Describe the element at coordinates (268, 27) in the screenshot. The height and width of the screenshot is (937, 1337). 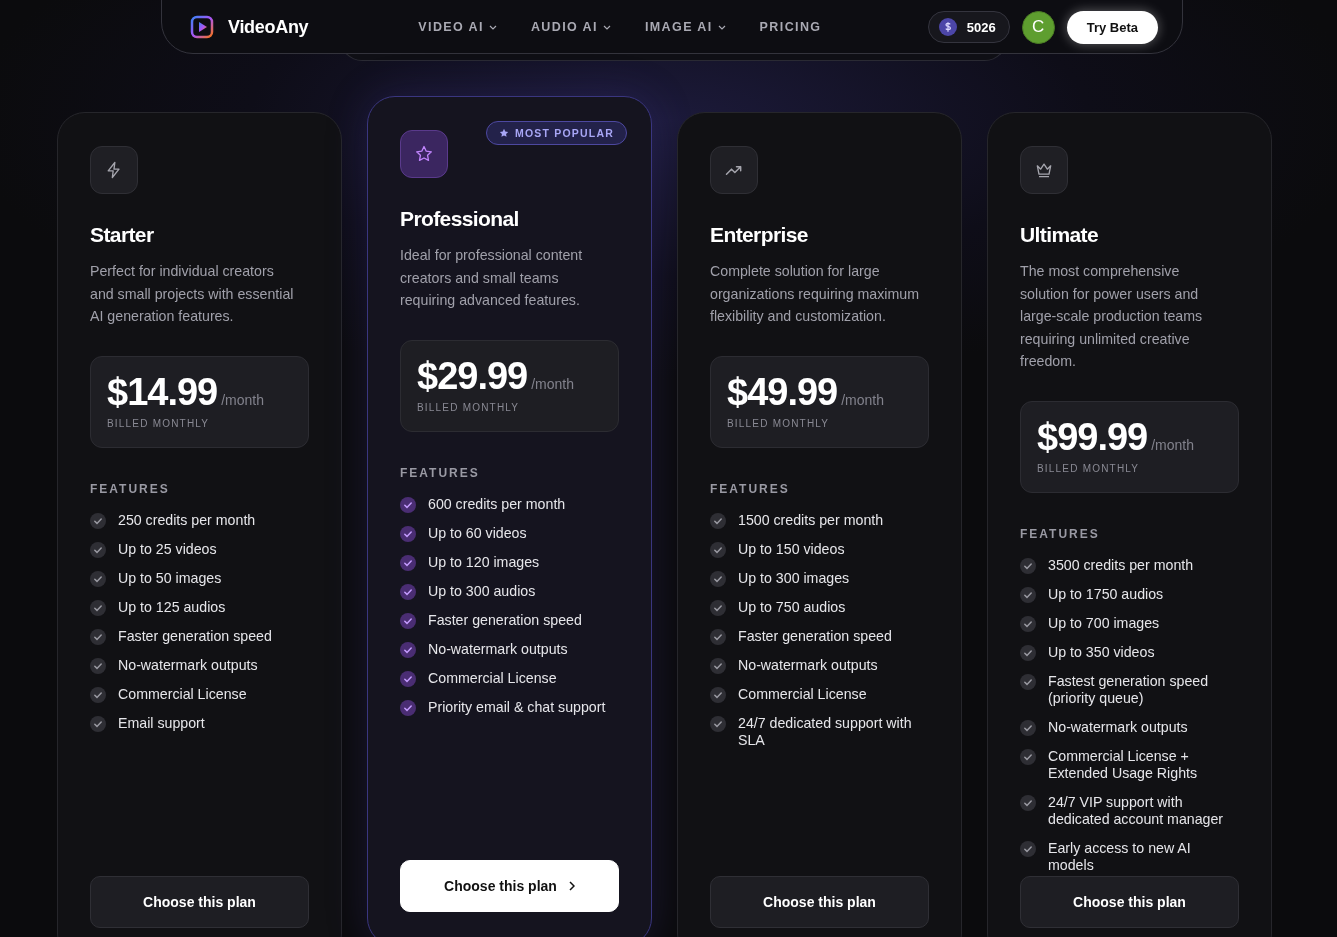
I see `brand-name: VideoAny` at that location.